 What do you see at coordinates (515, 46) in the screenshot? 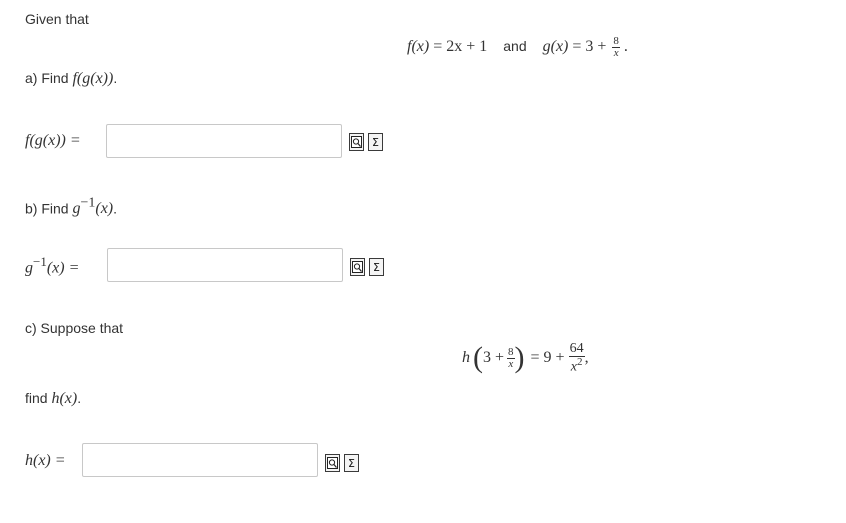
I see `and-text: and` at bounding box center [515, 46].